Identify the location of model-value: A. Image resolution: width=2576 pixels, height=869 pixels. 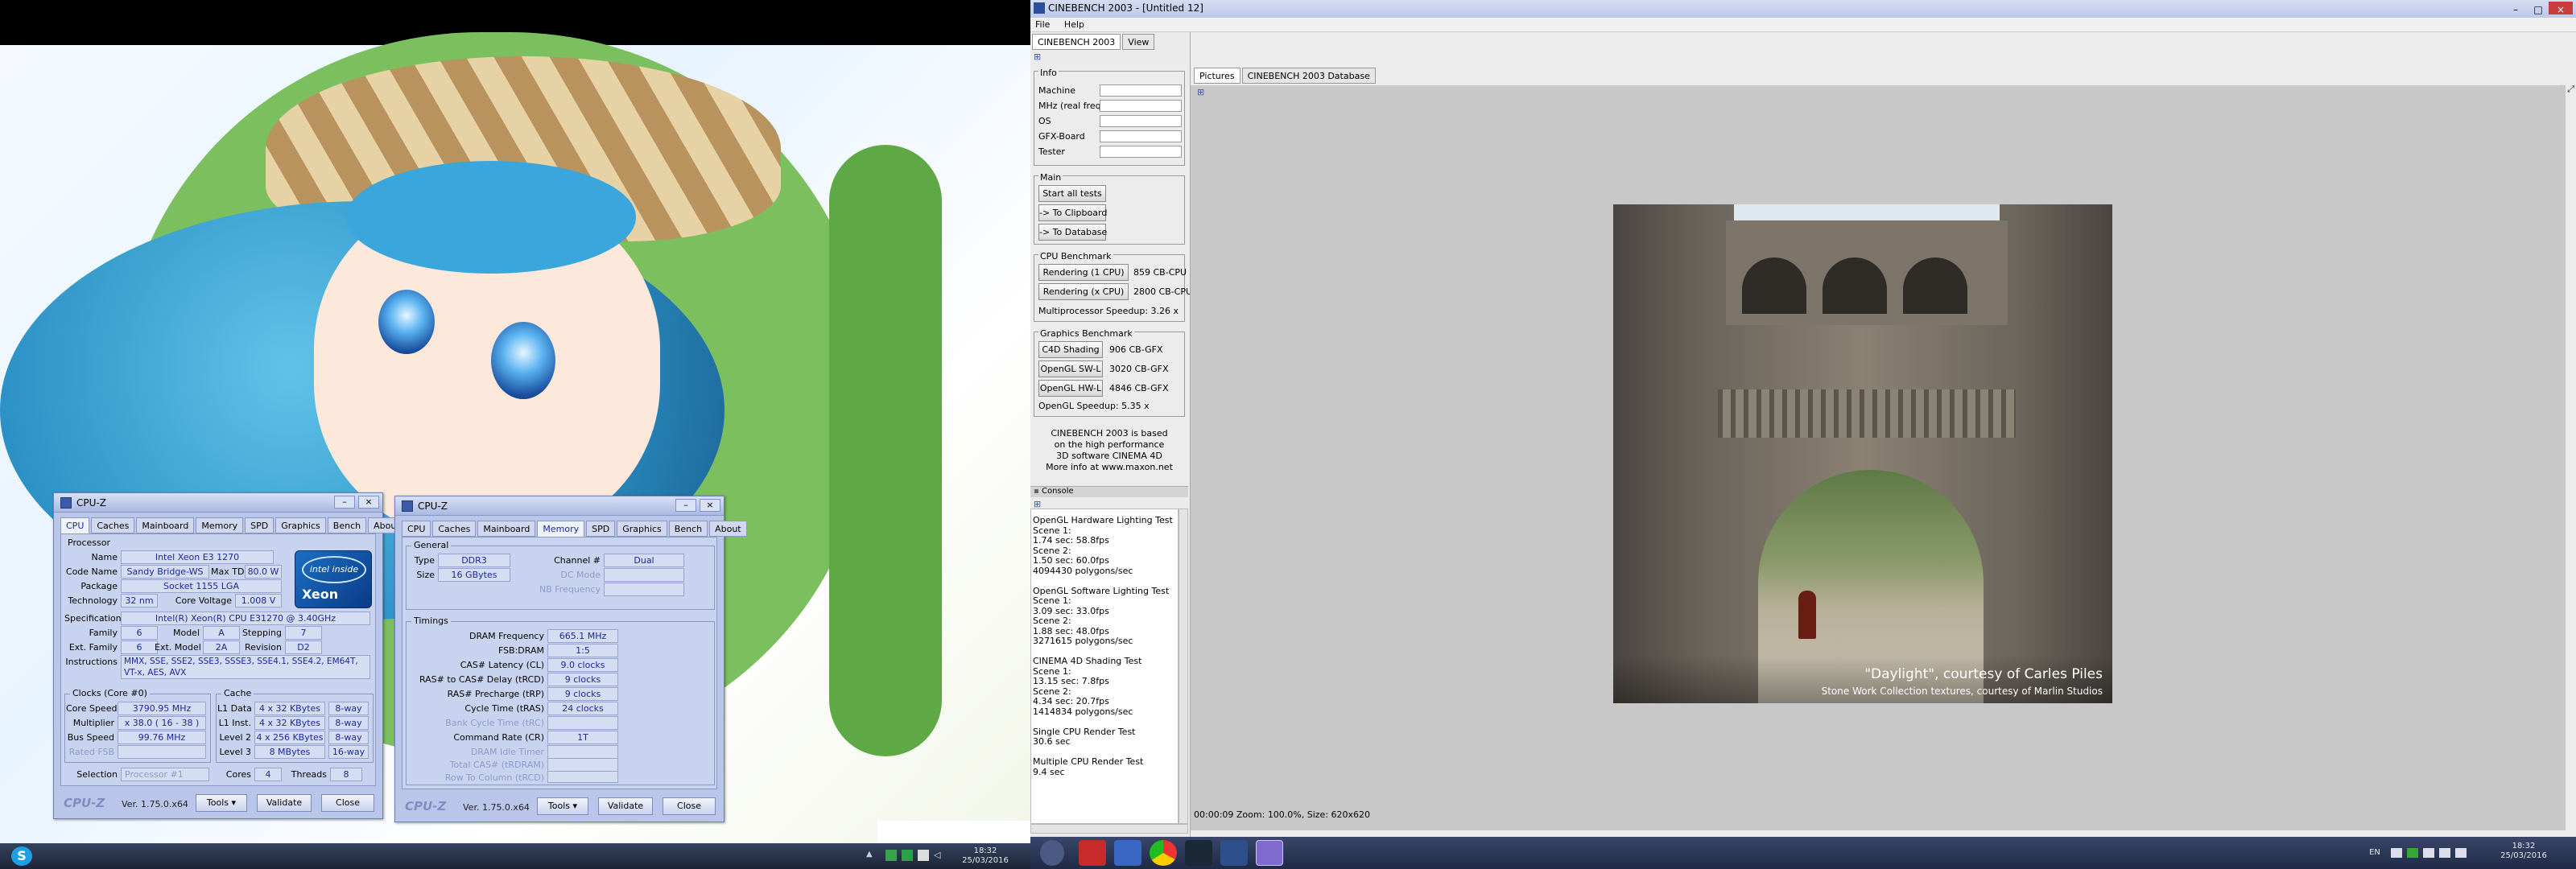
(221, 633).